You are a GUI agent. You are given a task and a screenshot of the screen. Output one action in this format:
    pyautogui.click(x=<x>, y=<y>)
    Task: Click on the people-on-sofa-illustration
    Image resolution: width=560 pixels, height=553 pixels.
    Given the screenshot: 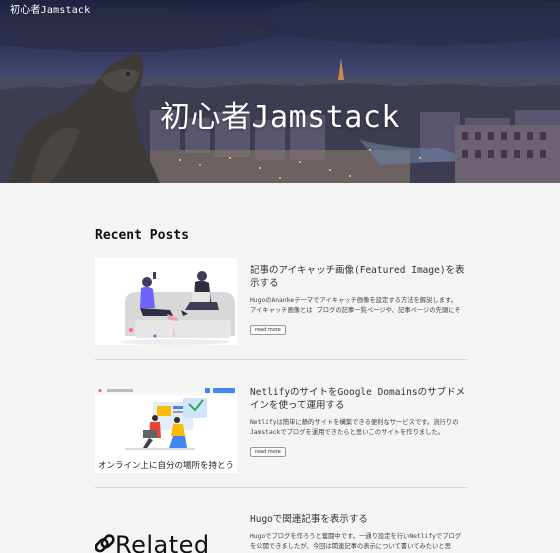 What is the action you would take?
    pyautogui.click(x=166, y=301)
    